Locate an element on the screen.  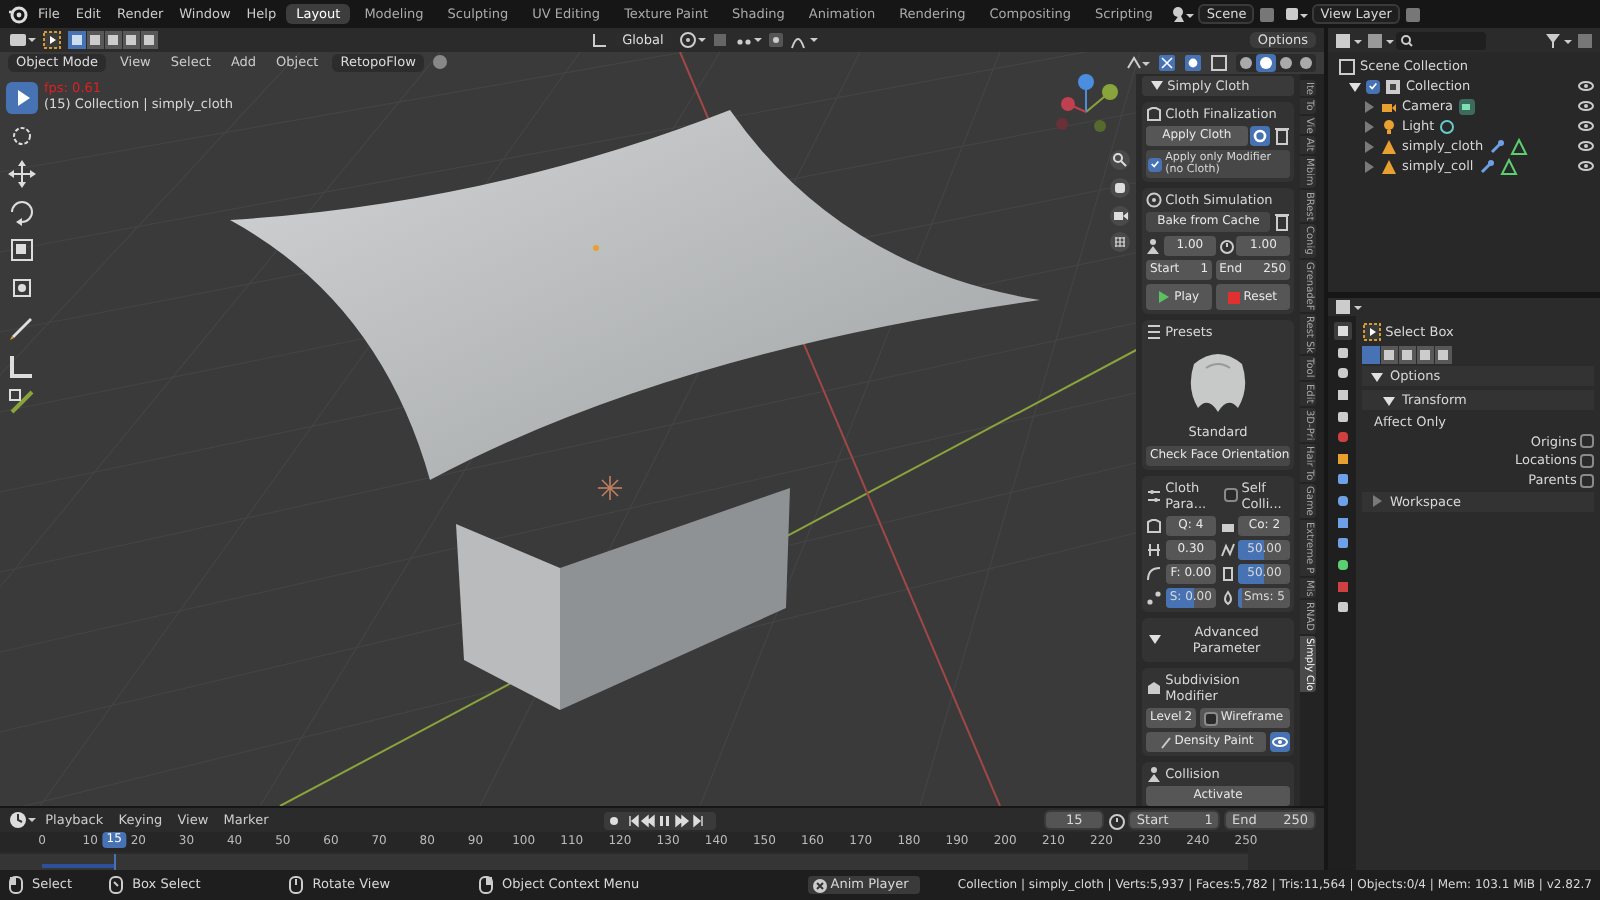
display-mode-icon is located at coordinates (1379, 40).